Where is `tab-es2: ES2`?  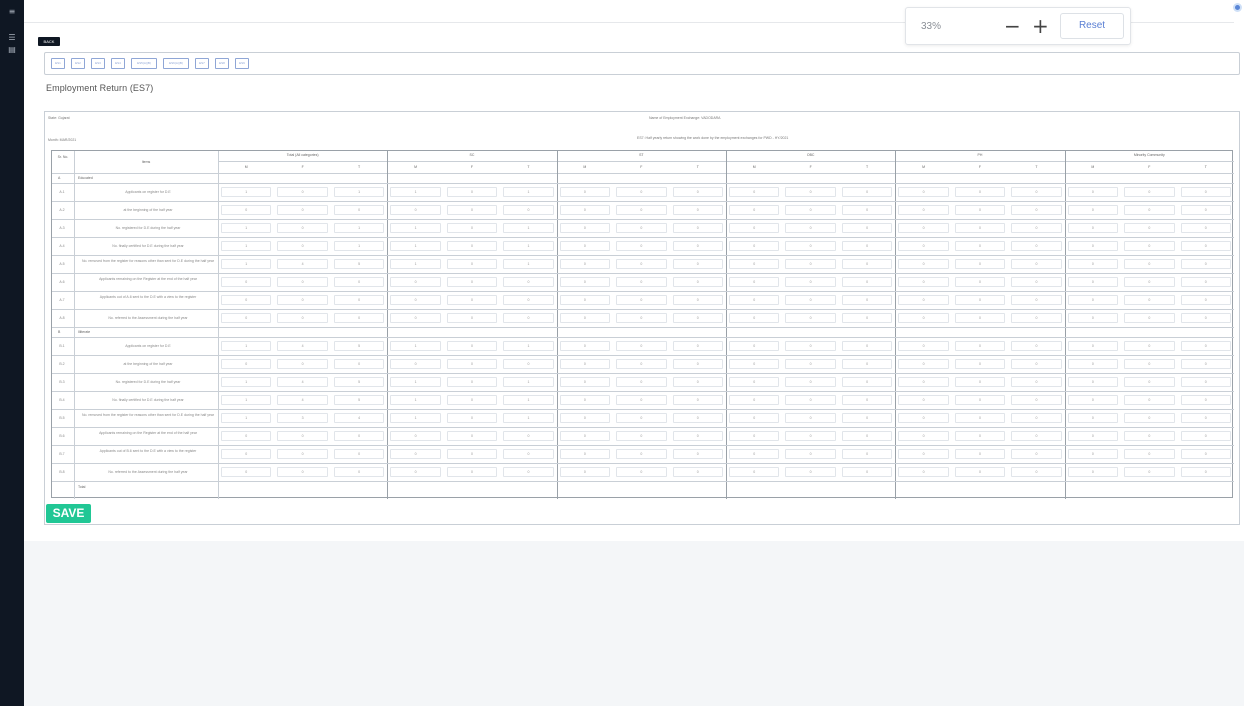 tab-es2: ES2 is located at coordinates (78, 63).